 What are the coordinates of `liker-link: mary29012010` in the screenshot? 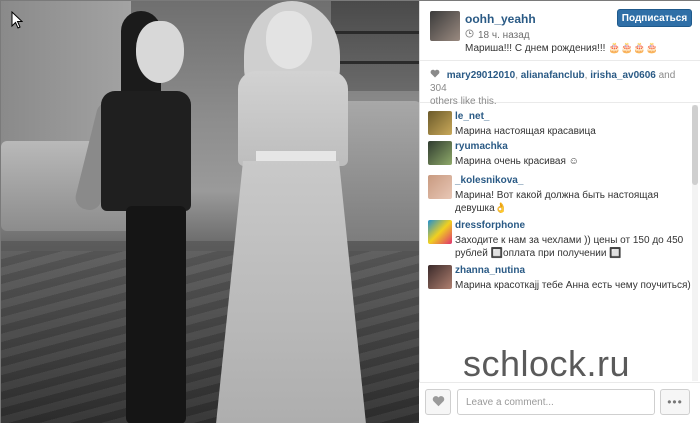 It's located at (481, 75).